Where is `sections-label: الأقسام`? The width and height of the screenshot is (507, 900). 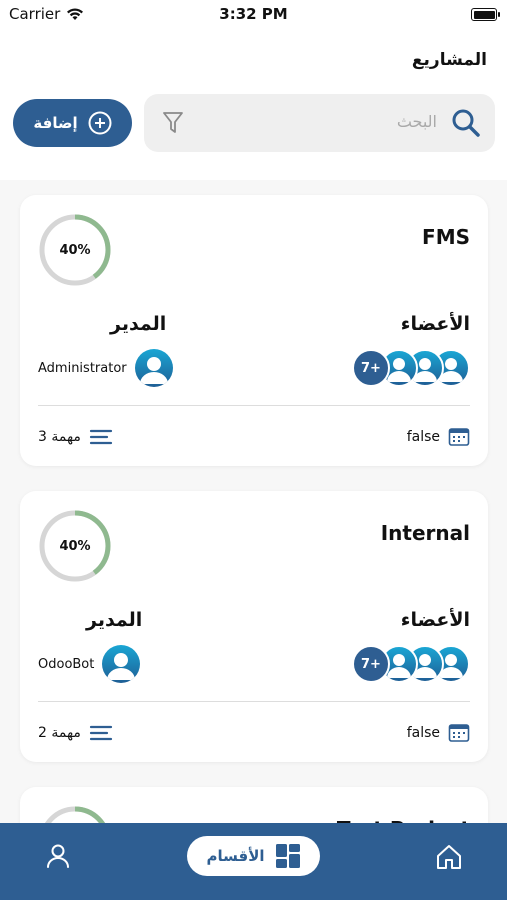
sections-label: الأقسام is located at coordinates (235, 856).